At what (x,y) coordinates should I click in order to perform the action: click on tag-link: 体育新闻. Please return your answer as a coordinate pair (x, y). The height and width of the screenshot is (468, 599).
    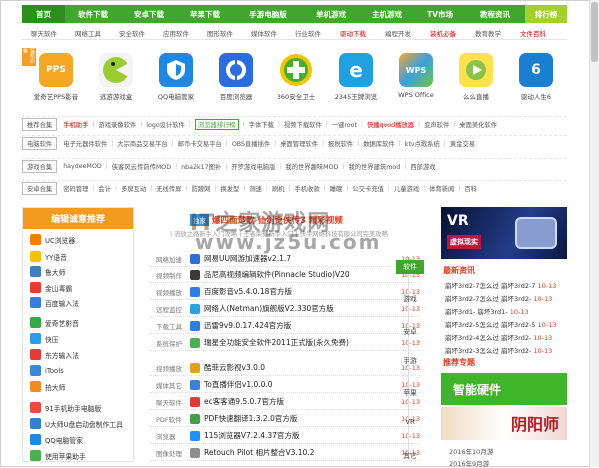
    Looking at the image, I should click on (441, 188).